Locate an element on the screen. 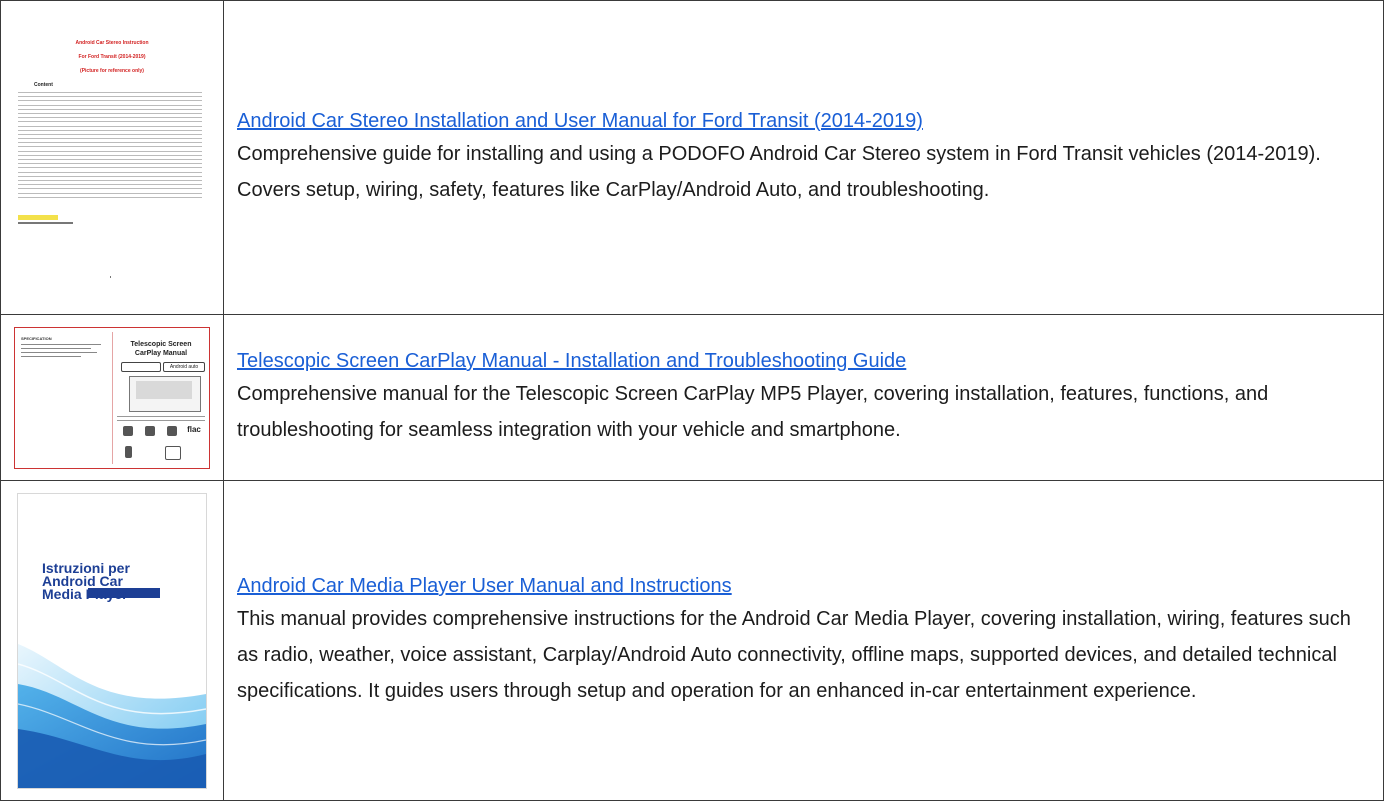 Image resolution: width=1384 pixels, height=805 pixels. thumb-cover-title: Istruzioni per Android Car Media Player is located at coordinates (86, 580).